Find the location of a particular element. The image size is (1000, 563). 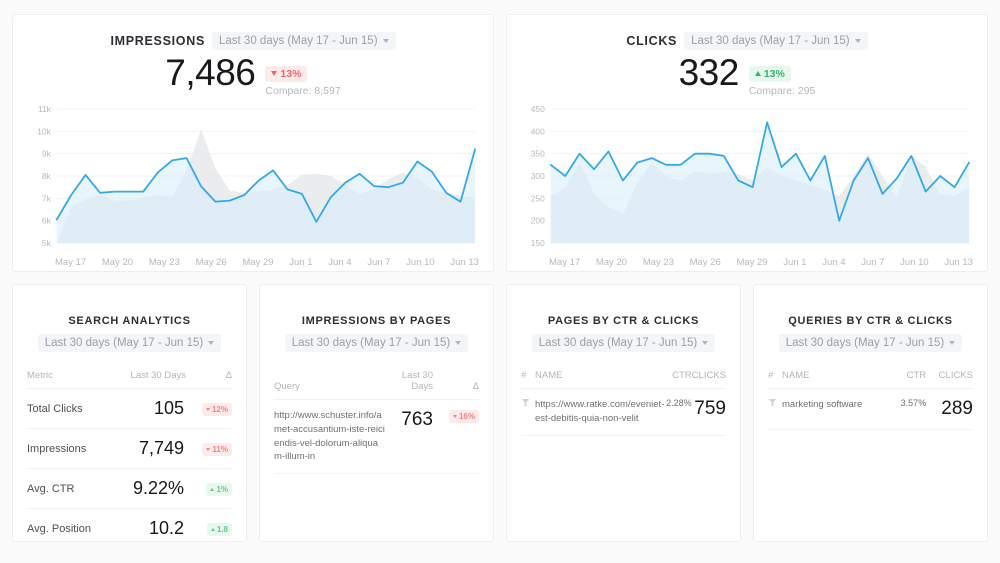

favicon-icon is located at coordinates (525, 403).